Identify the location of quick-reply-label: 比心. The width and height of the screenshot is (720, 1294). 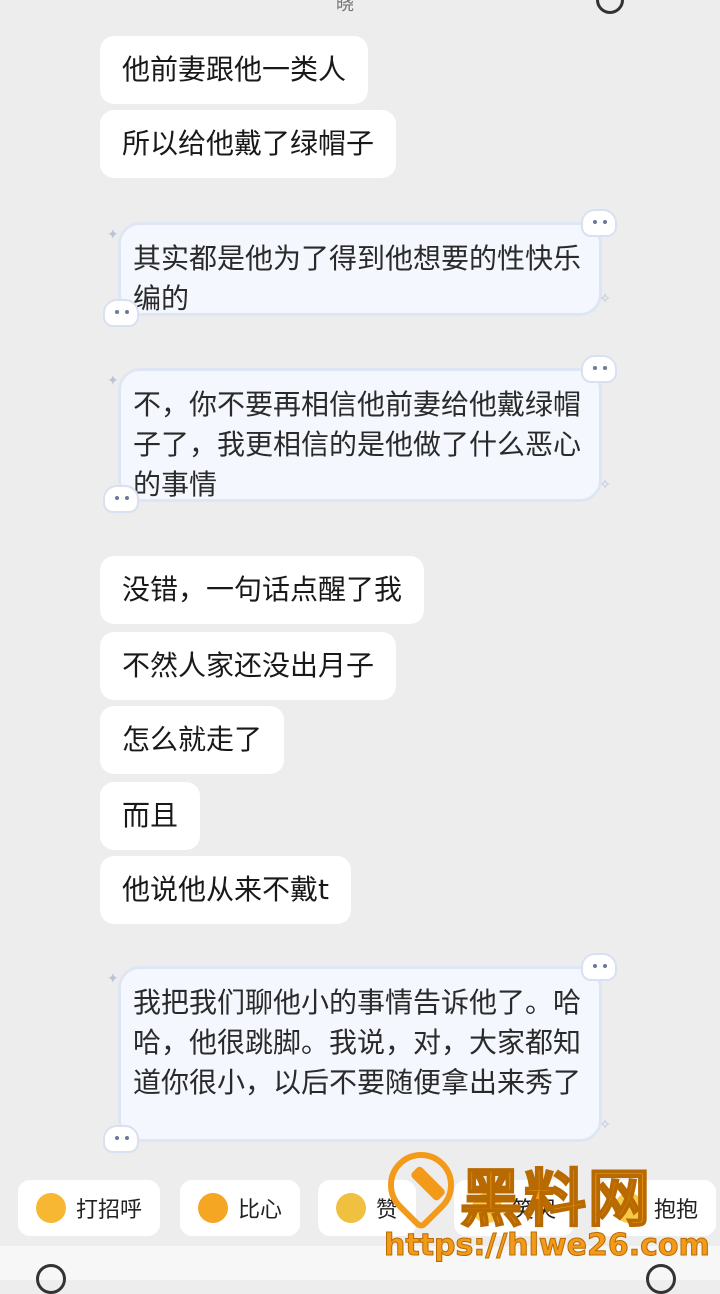
(260, 1210).